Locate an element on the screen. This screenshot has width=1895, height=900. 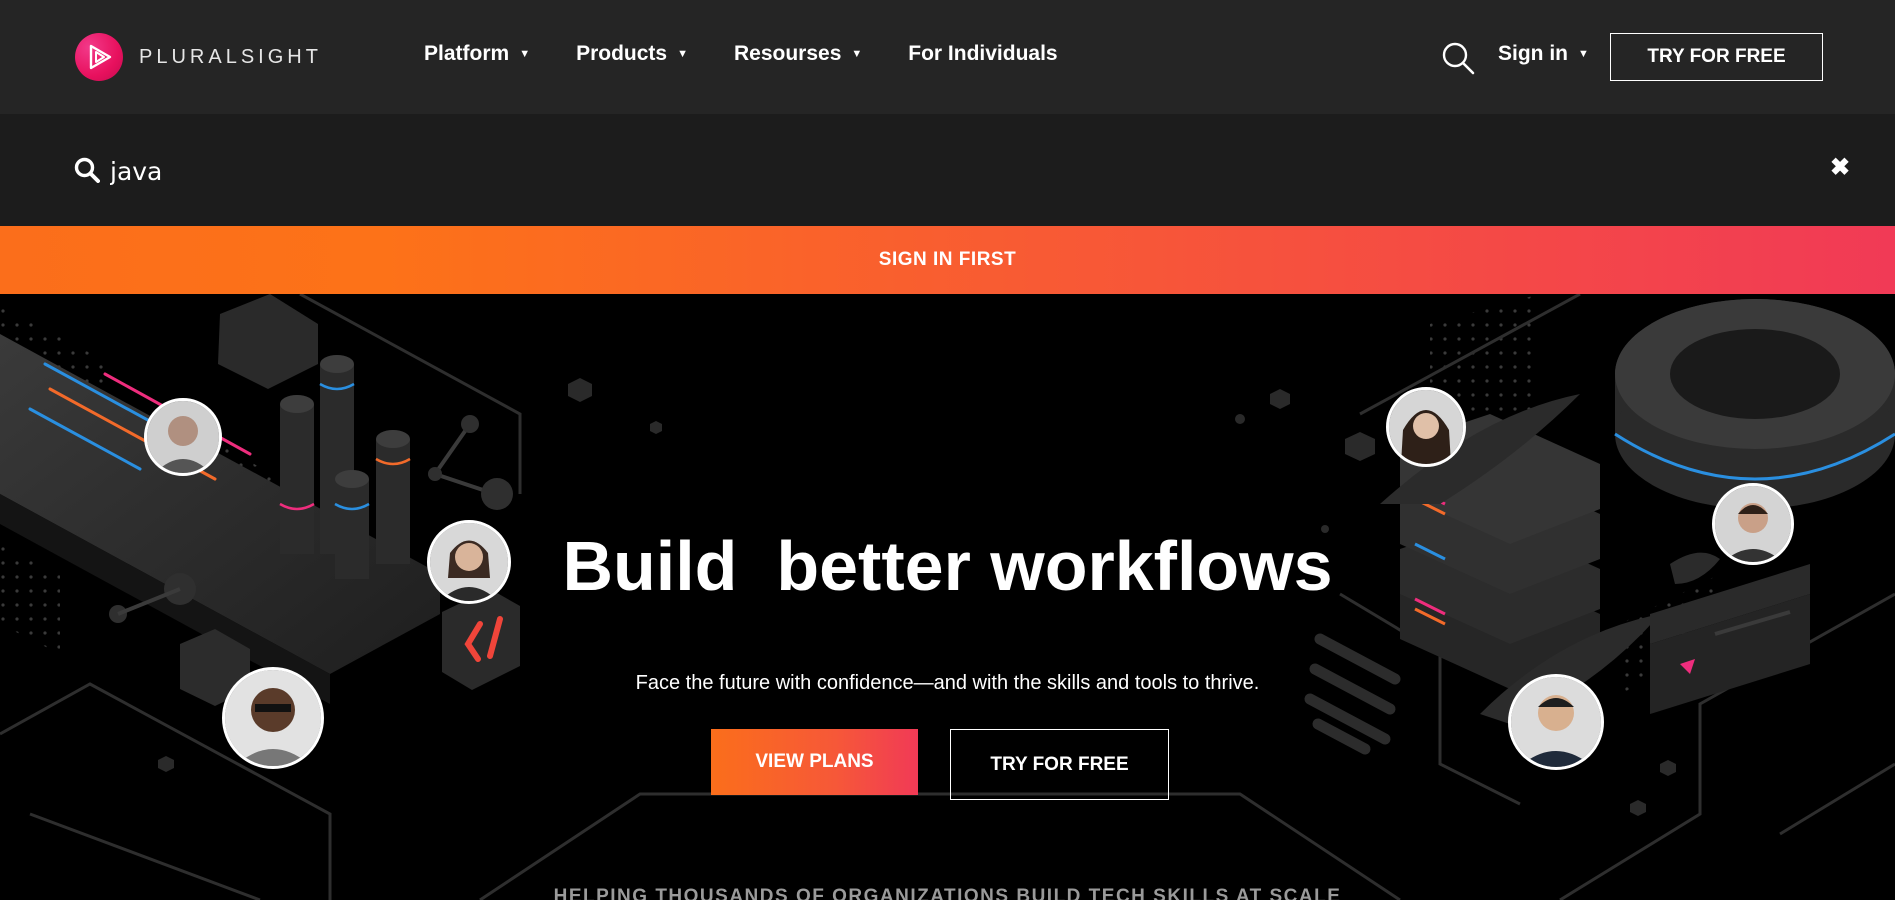
nav-for-individuals-label: For Individuals is located at coordinates (983, 53).